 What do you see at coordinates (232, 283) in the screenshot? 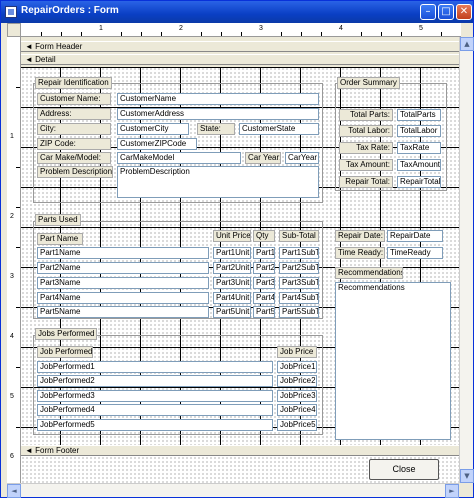
I see `part-unit-field: Part3Unit` at bounding box center [232, 283].